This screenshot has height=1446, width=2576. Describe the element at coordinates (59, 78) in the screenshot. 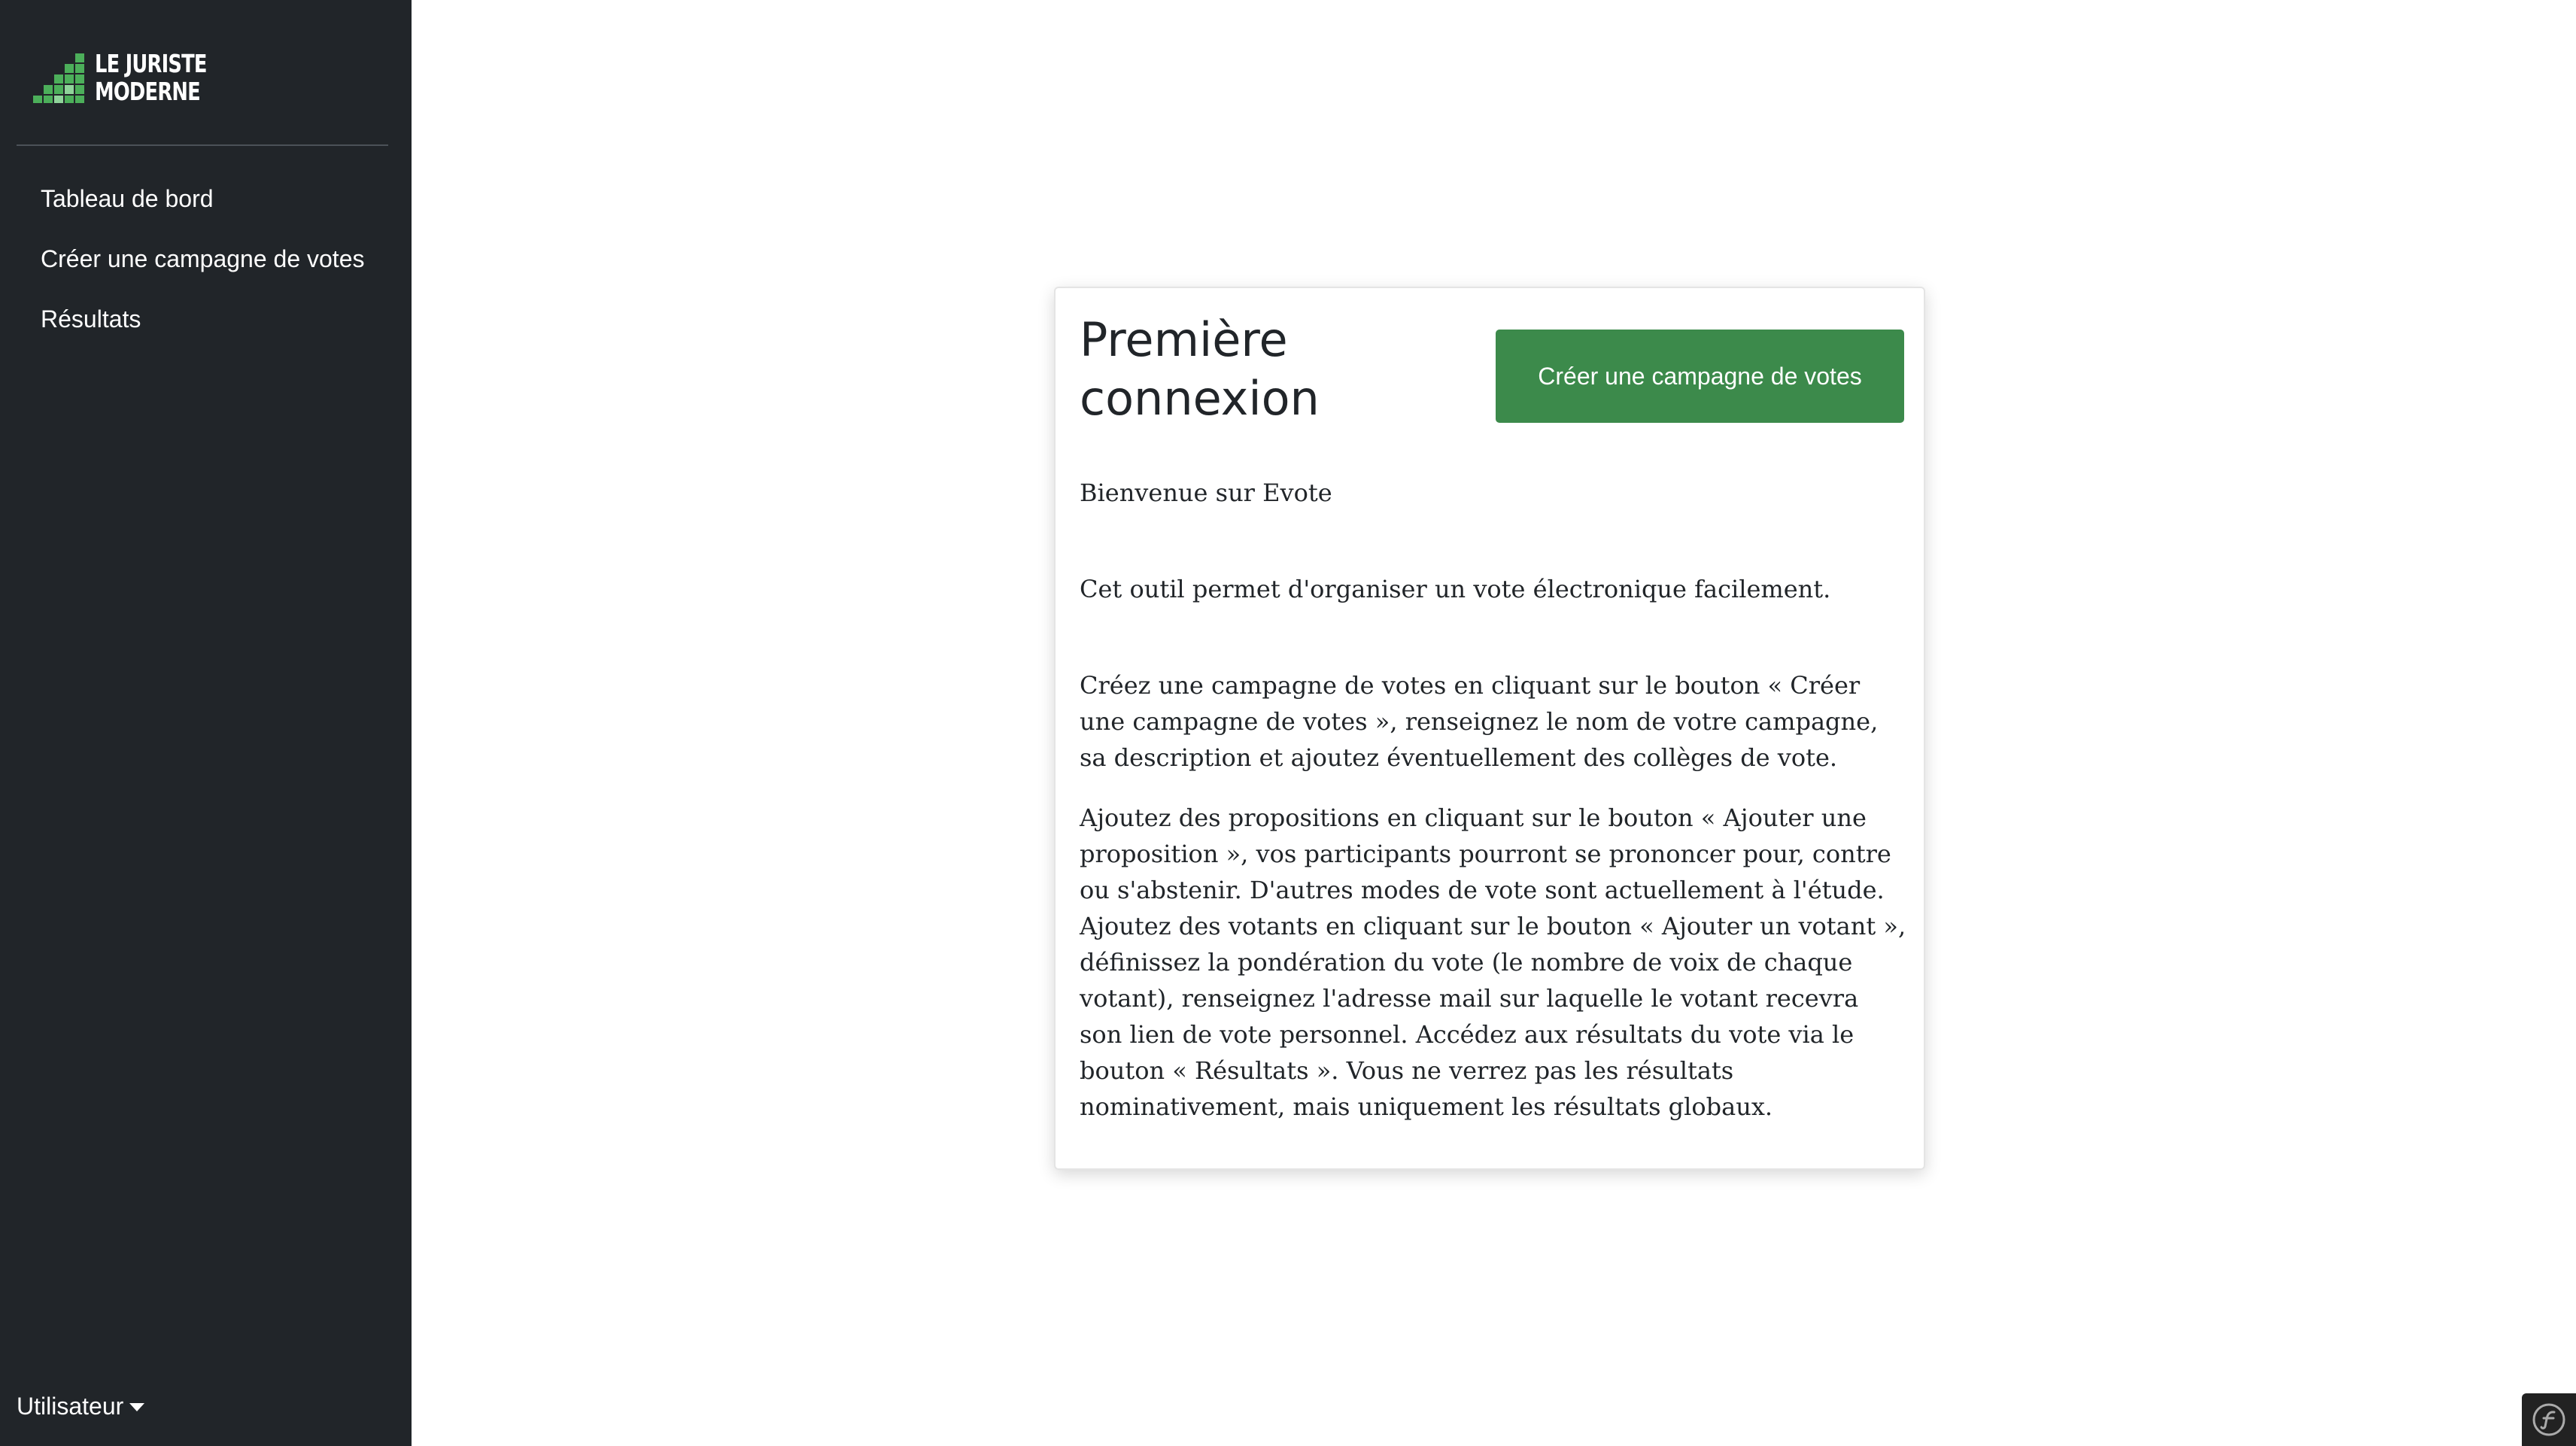

I see `stepped-squares-logo-icon` at that location.